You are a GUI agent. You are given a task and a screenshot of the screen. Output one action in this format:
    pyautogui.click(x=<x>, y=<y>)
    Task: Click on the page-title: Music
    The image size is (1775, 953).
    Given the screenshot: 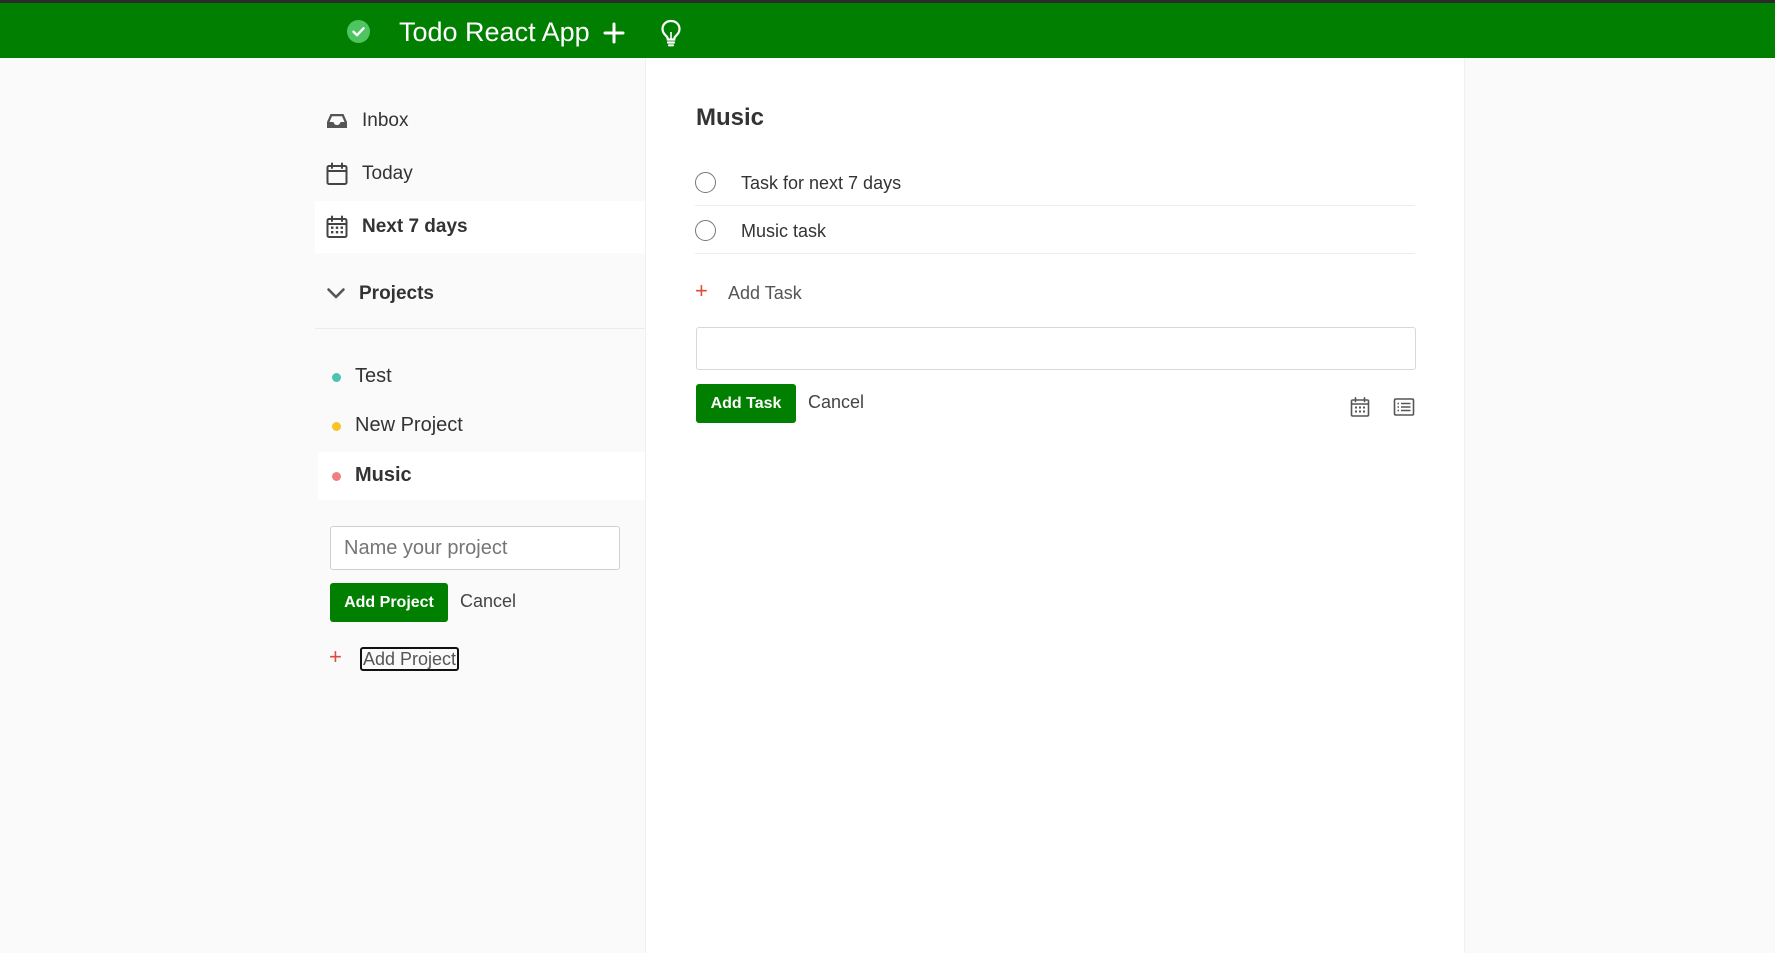 What is the action you would take?
    pyautogui.click(x=730, y=117)
    